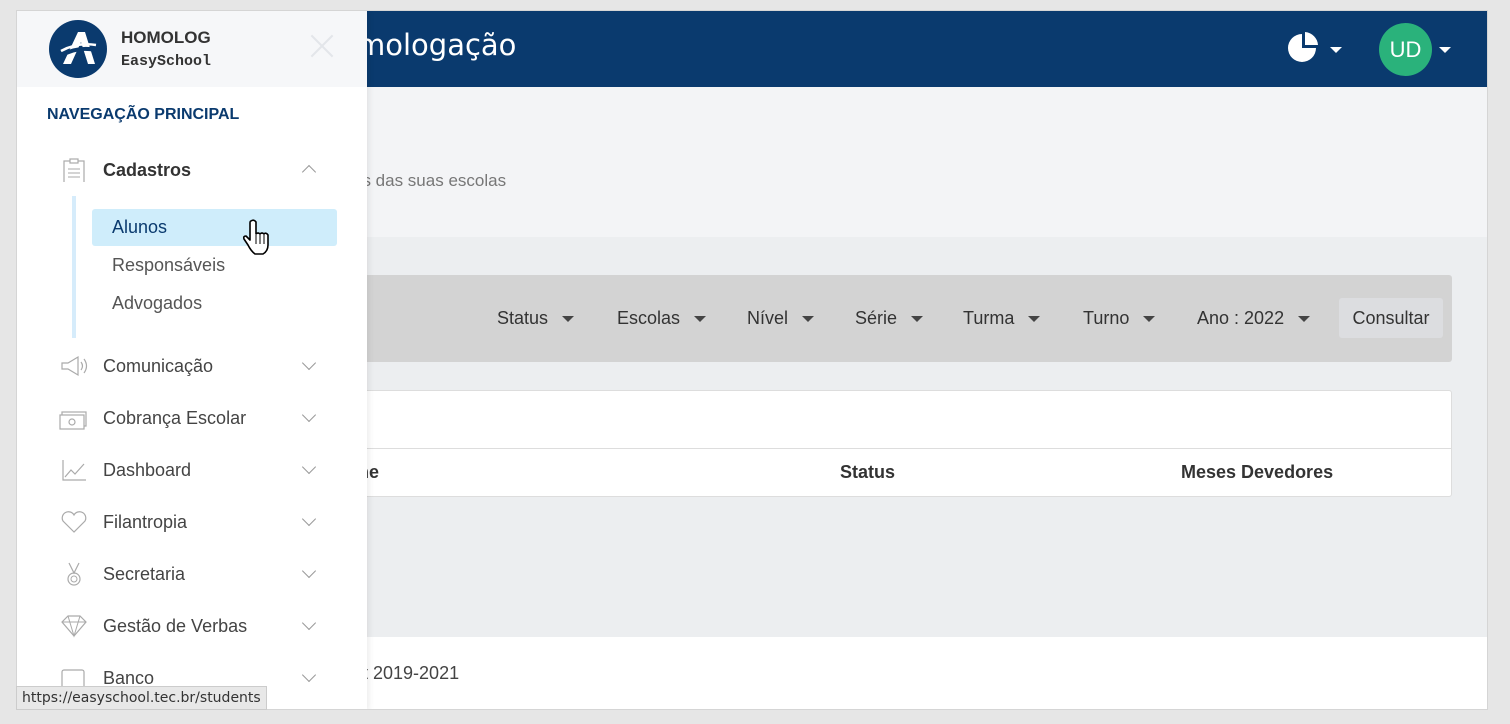 The image size is (1510, 724). I want to click on sidebar-item-label: Cobrança Escolar, so click(175, 418).